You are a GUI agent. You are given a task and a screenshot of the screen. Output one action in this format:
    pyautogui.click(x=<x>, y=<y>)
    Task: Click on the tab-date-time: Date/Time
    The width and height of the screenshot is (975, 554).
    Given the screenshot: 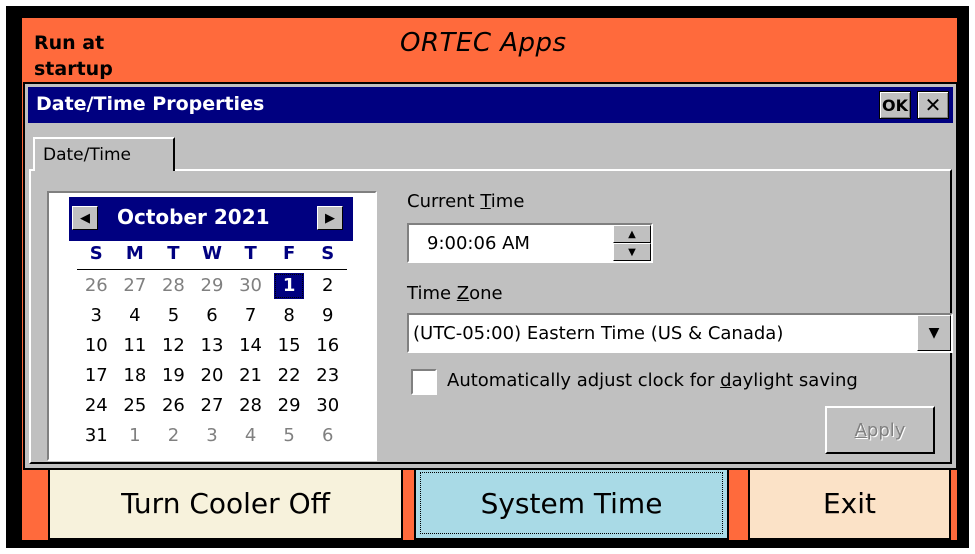 What is the action you would take?
    pyautogui.click(x=104, y=154)
    